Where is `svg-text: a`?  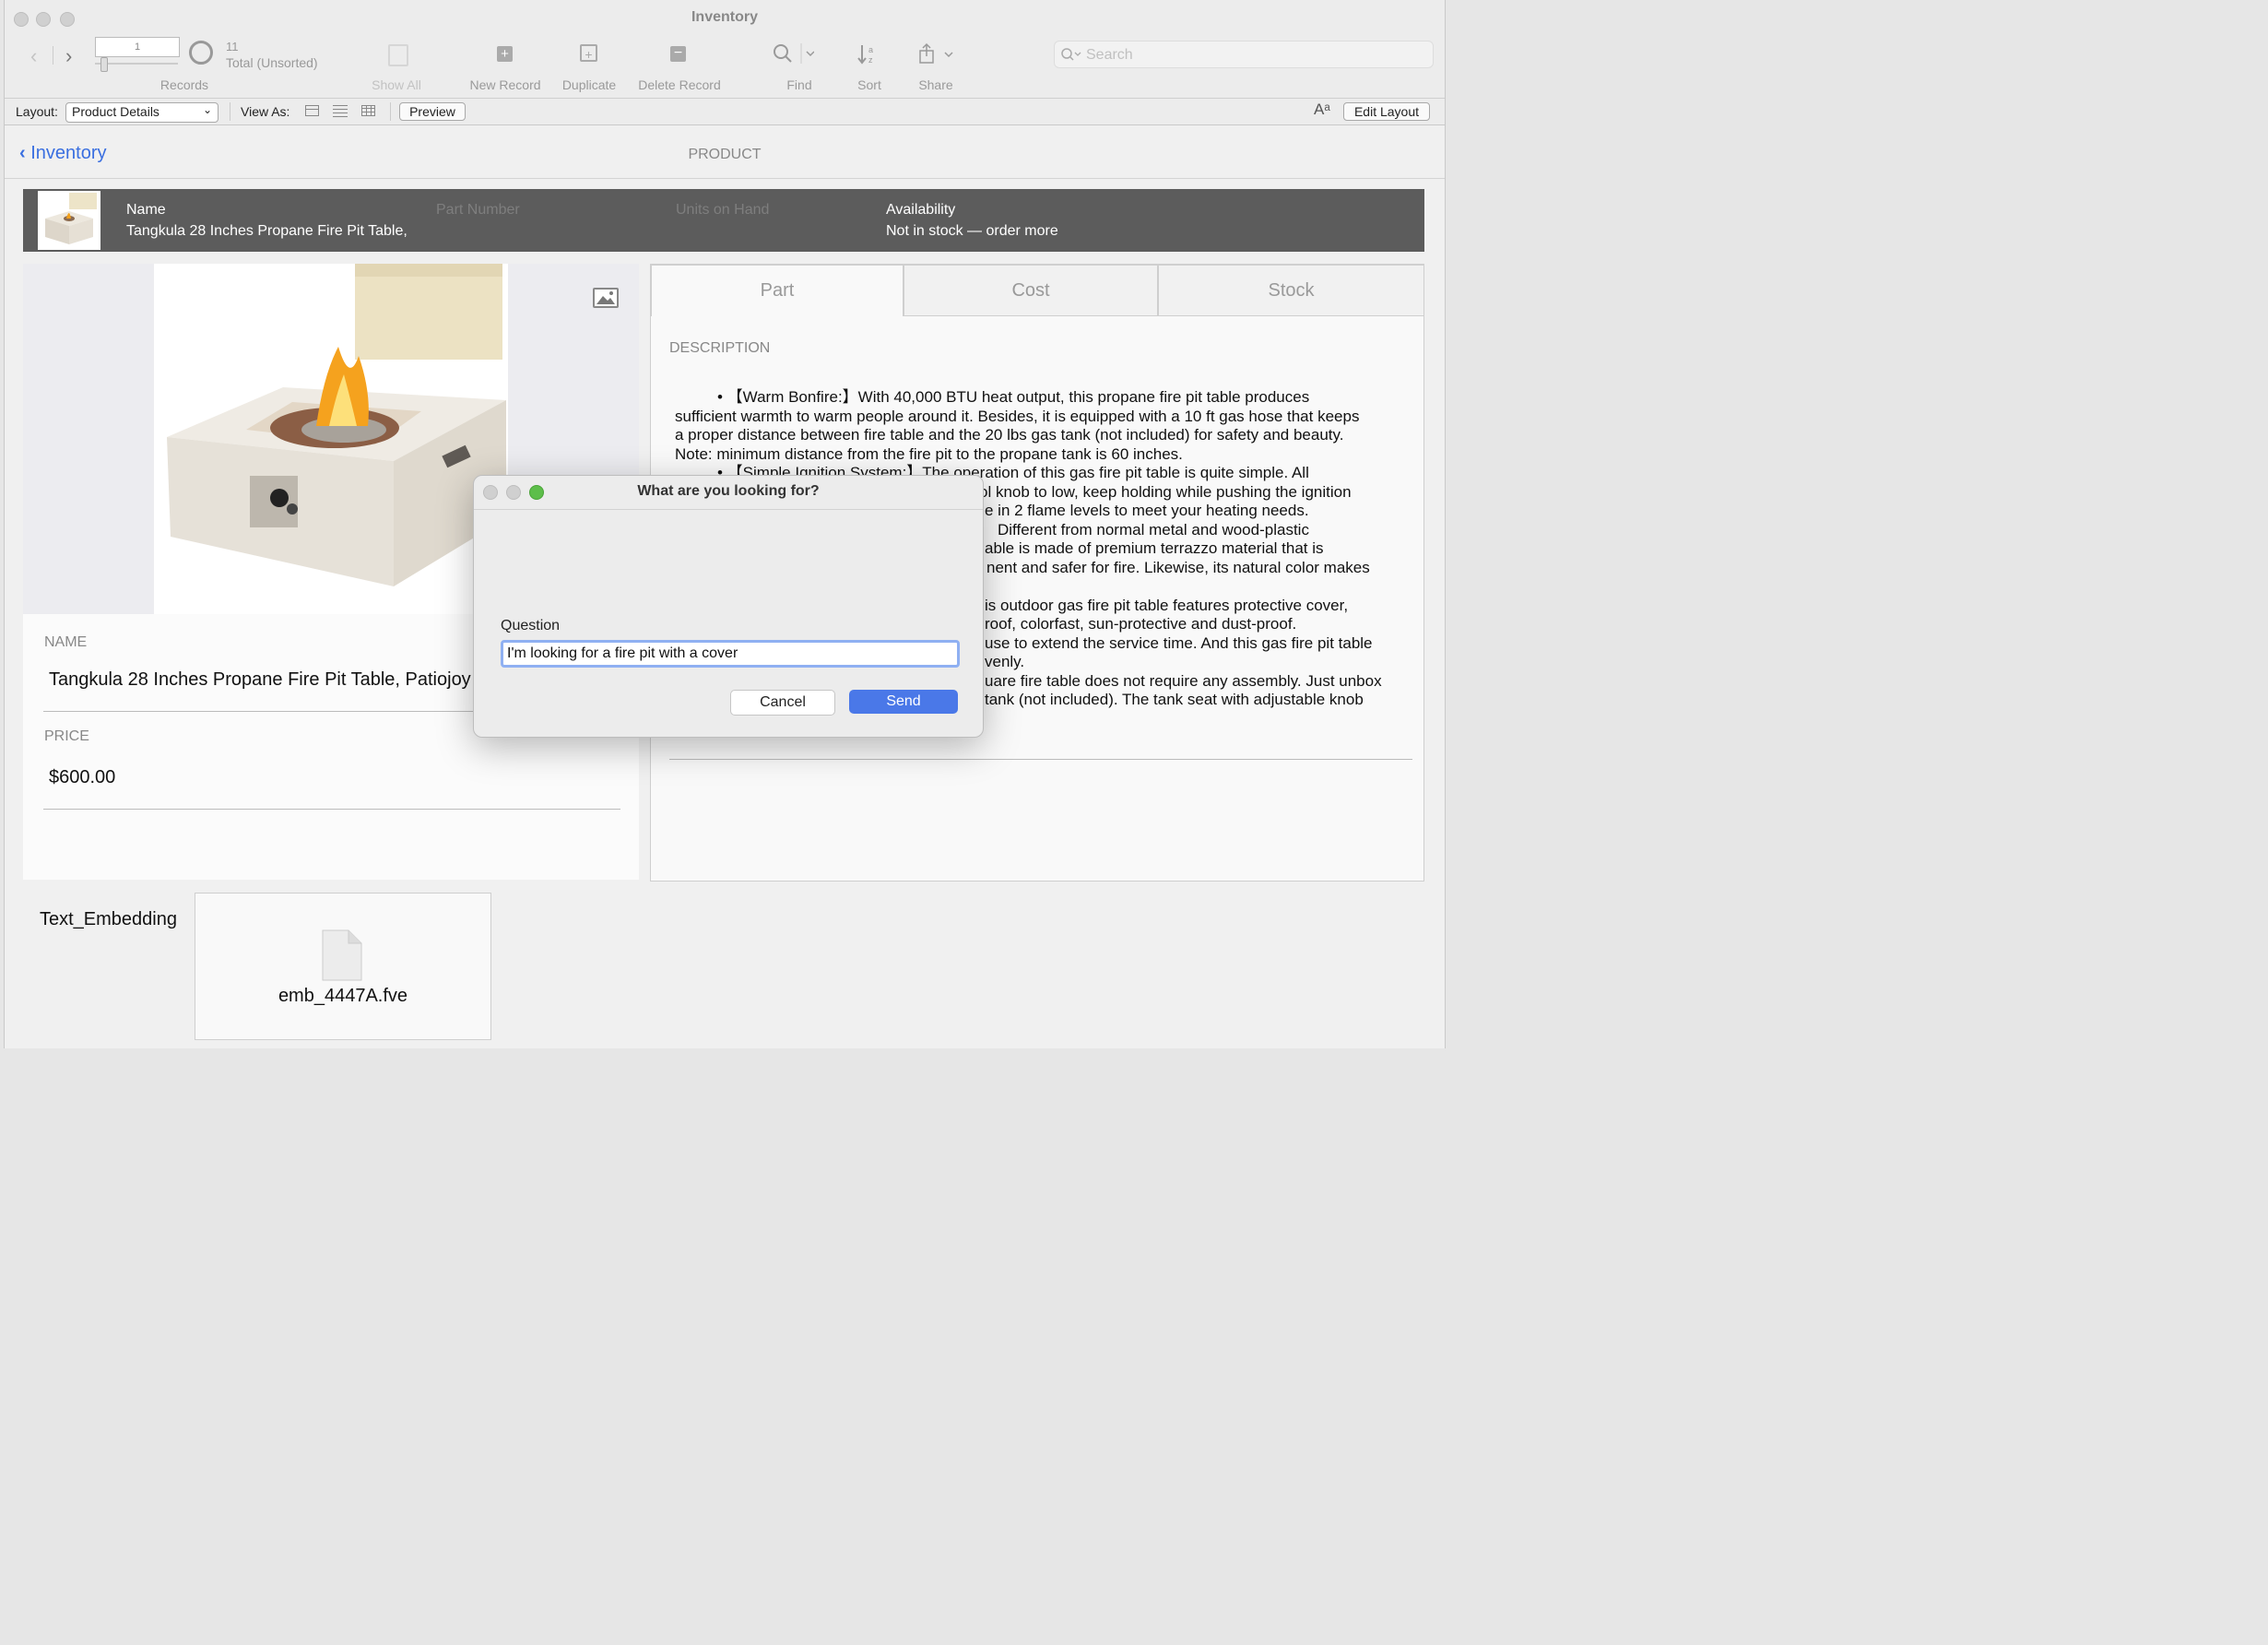
svg-text: a is located at coordinates (871, 50).